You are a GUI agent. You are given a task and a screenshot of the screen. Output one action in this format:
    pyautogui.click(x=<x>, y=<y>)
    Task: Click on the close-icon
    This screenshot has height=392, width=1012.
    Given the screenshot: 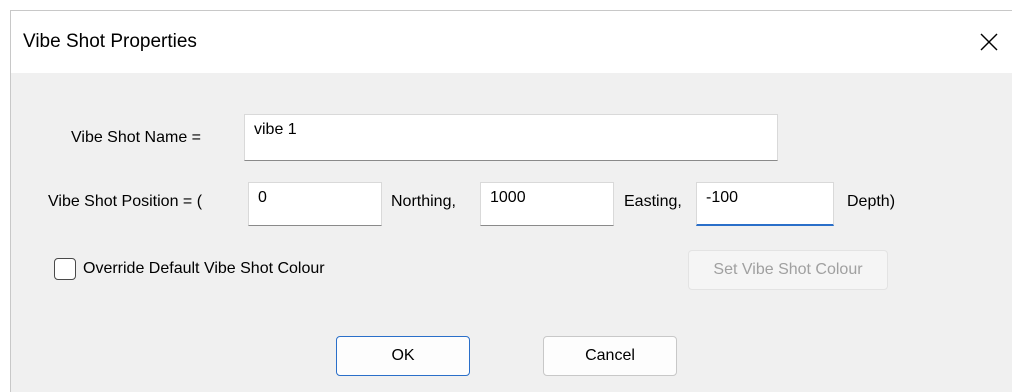 What is the action you would take?
    pyautogui.click(x=989, y=42)
    